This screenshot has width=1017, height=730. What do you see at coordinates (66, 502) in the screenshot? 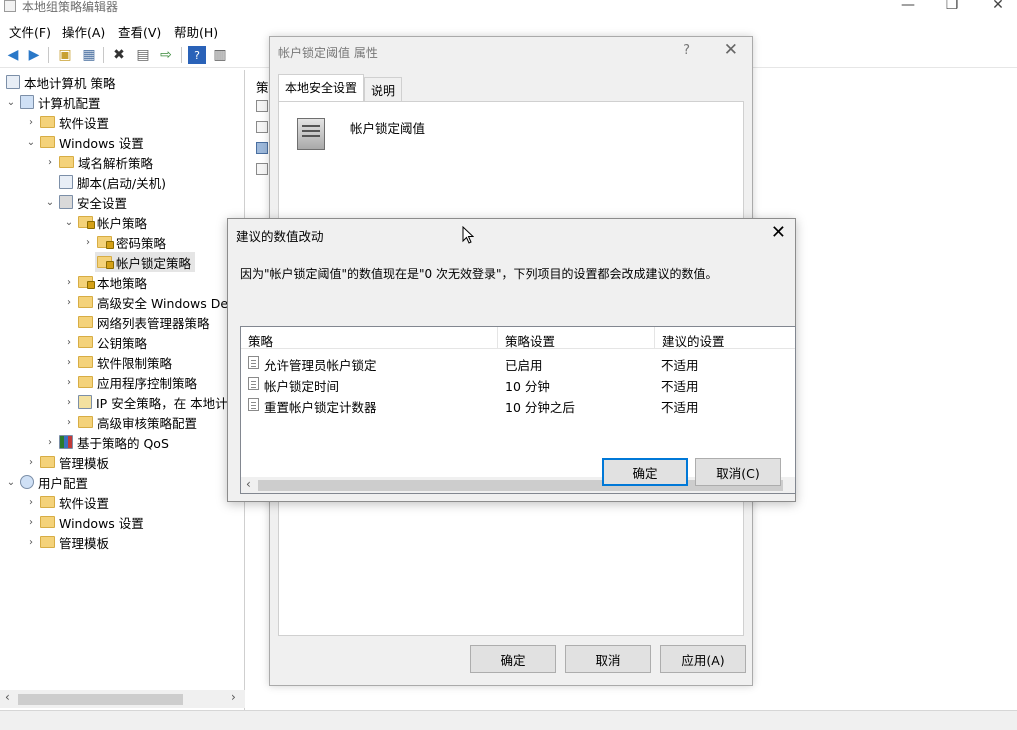
I see `tree-item-user-software-settings: › 软件设置` at bounding box center [66, 502].